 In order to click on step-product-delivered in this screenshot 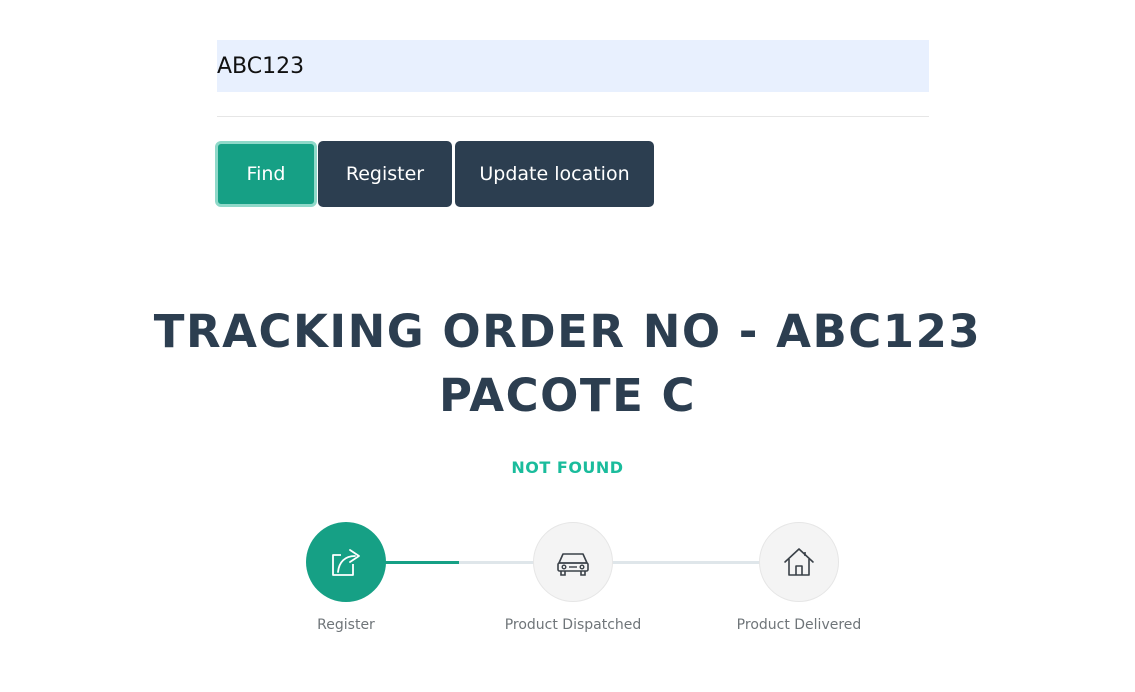, I will do `click(799, 562)`.